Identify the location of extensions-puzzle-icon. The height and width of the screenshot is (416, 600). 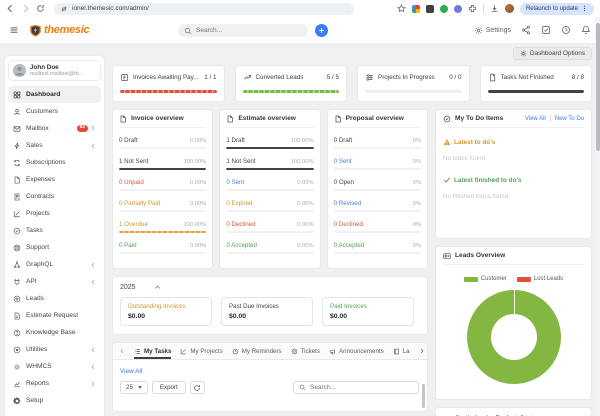
(472, 8).